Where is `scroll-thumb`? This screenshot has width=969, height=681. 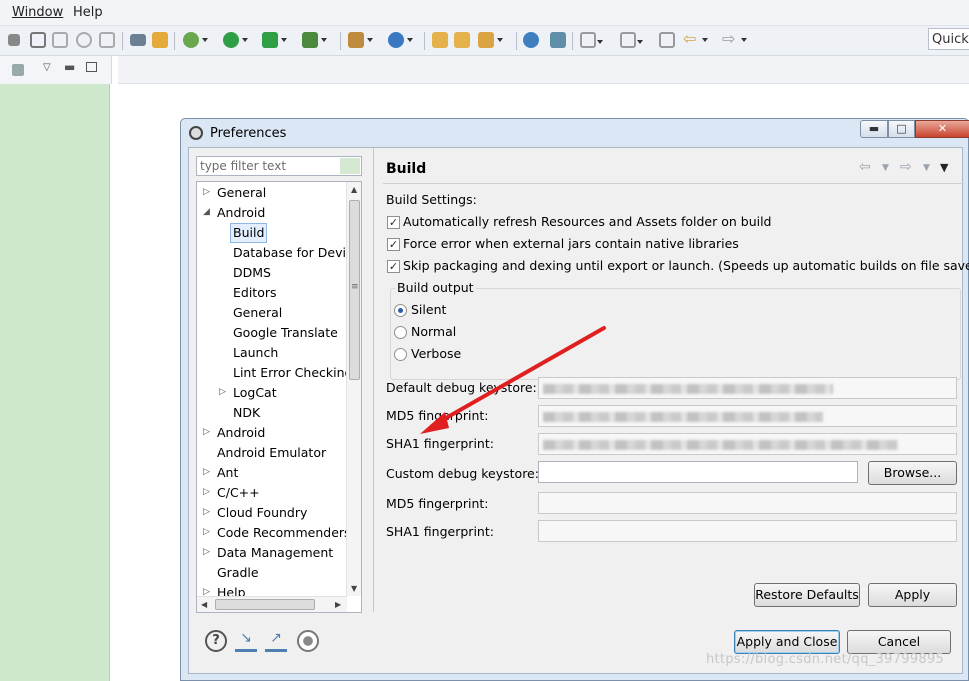 scroll-thumb is located at coordinates (265, 604).